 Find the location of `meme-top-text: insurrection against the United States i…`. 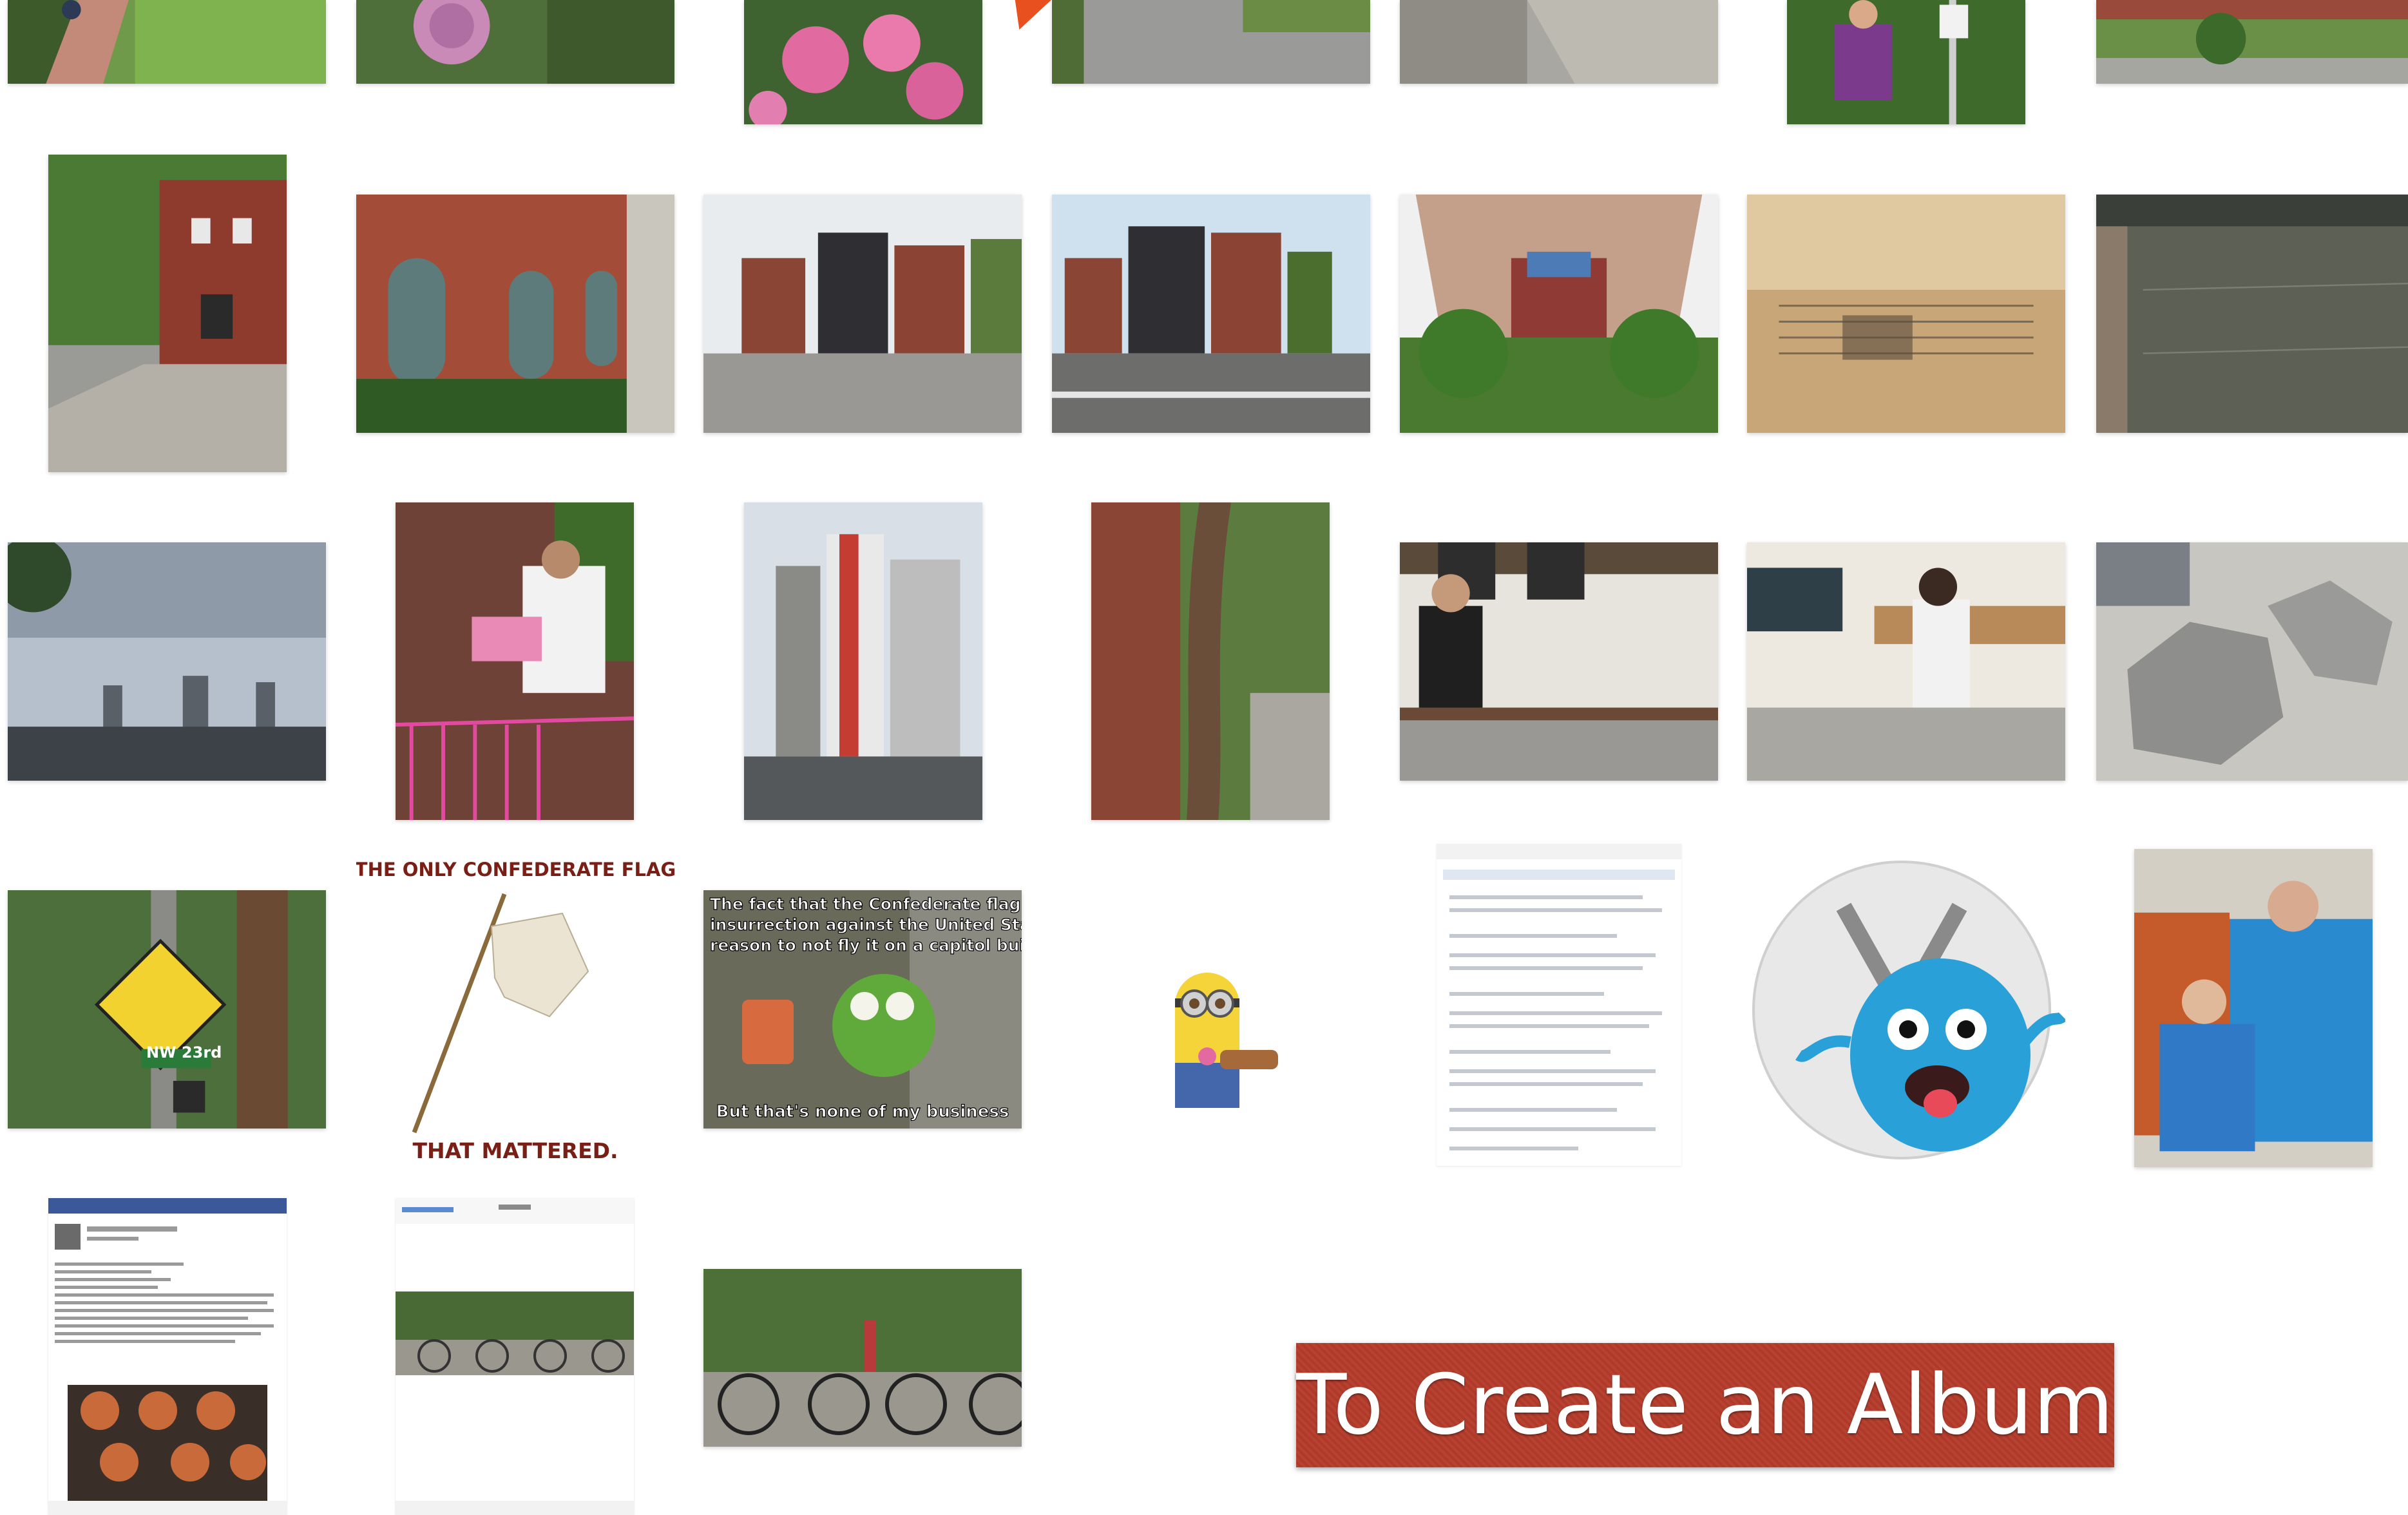

meme-top-text: insurrection against the United States i… is located at coordinates (866, 924).